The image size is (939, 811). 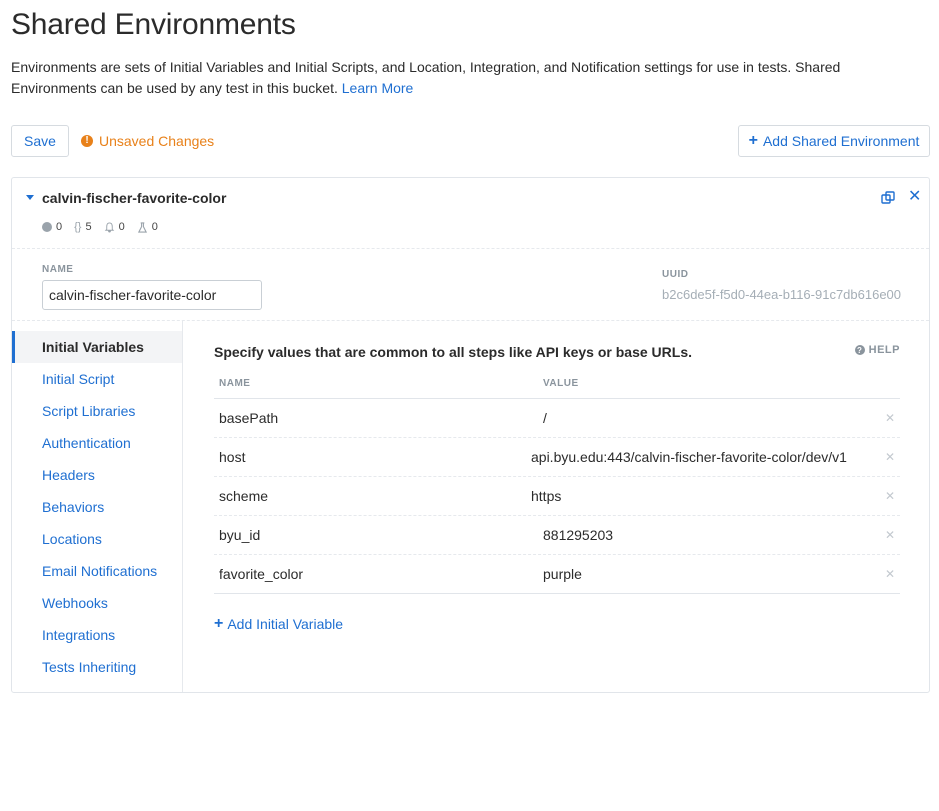 What do you see at coordinates (134, 198) in the screenshot?
I see `environment-name: calvin-fischer-favorite-color` at bounding box center [134, 198].